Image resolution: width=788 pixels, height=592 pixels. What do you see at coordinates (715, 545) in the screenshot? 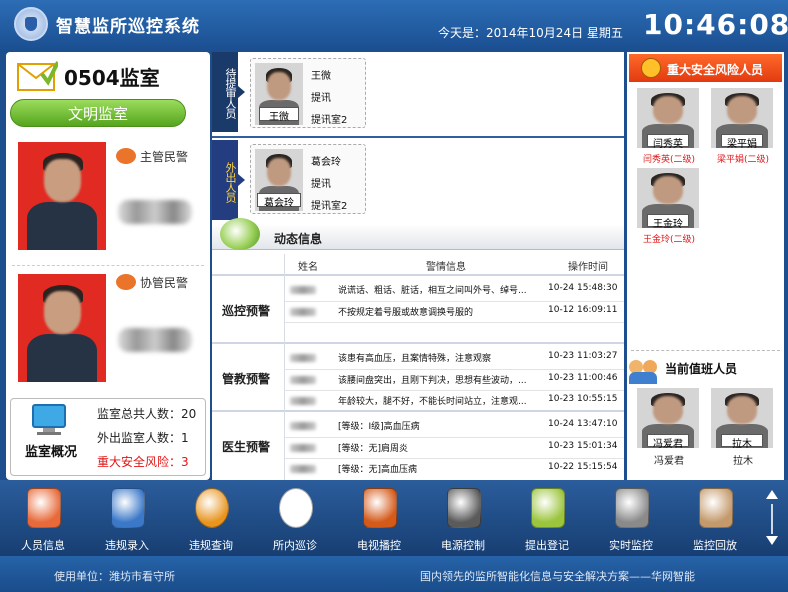
I see `toolbar-label: 监控回放` at bounding box center [715, 545].